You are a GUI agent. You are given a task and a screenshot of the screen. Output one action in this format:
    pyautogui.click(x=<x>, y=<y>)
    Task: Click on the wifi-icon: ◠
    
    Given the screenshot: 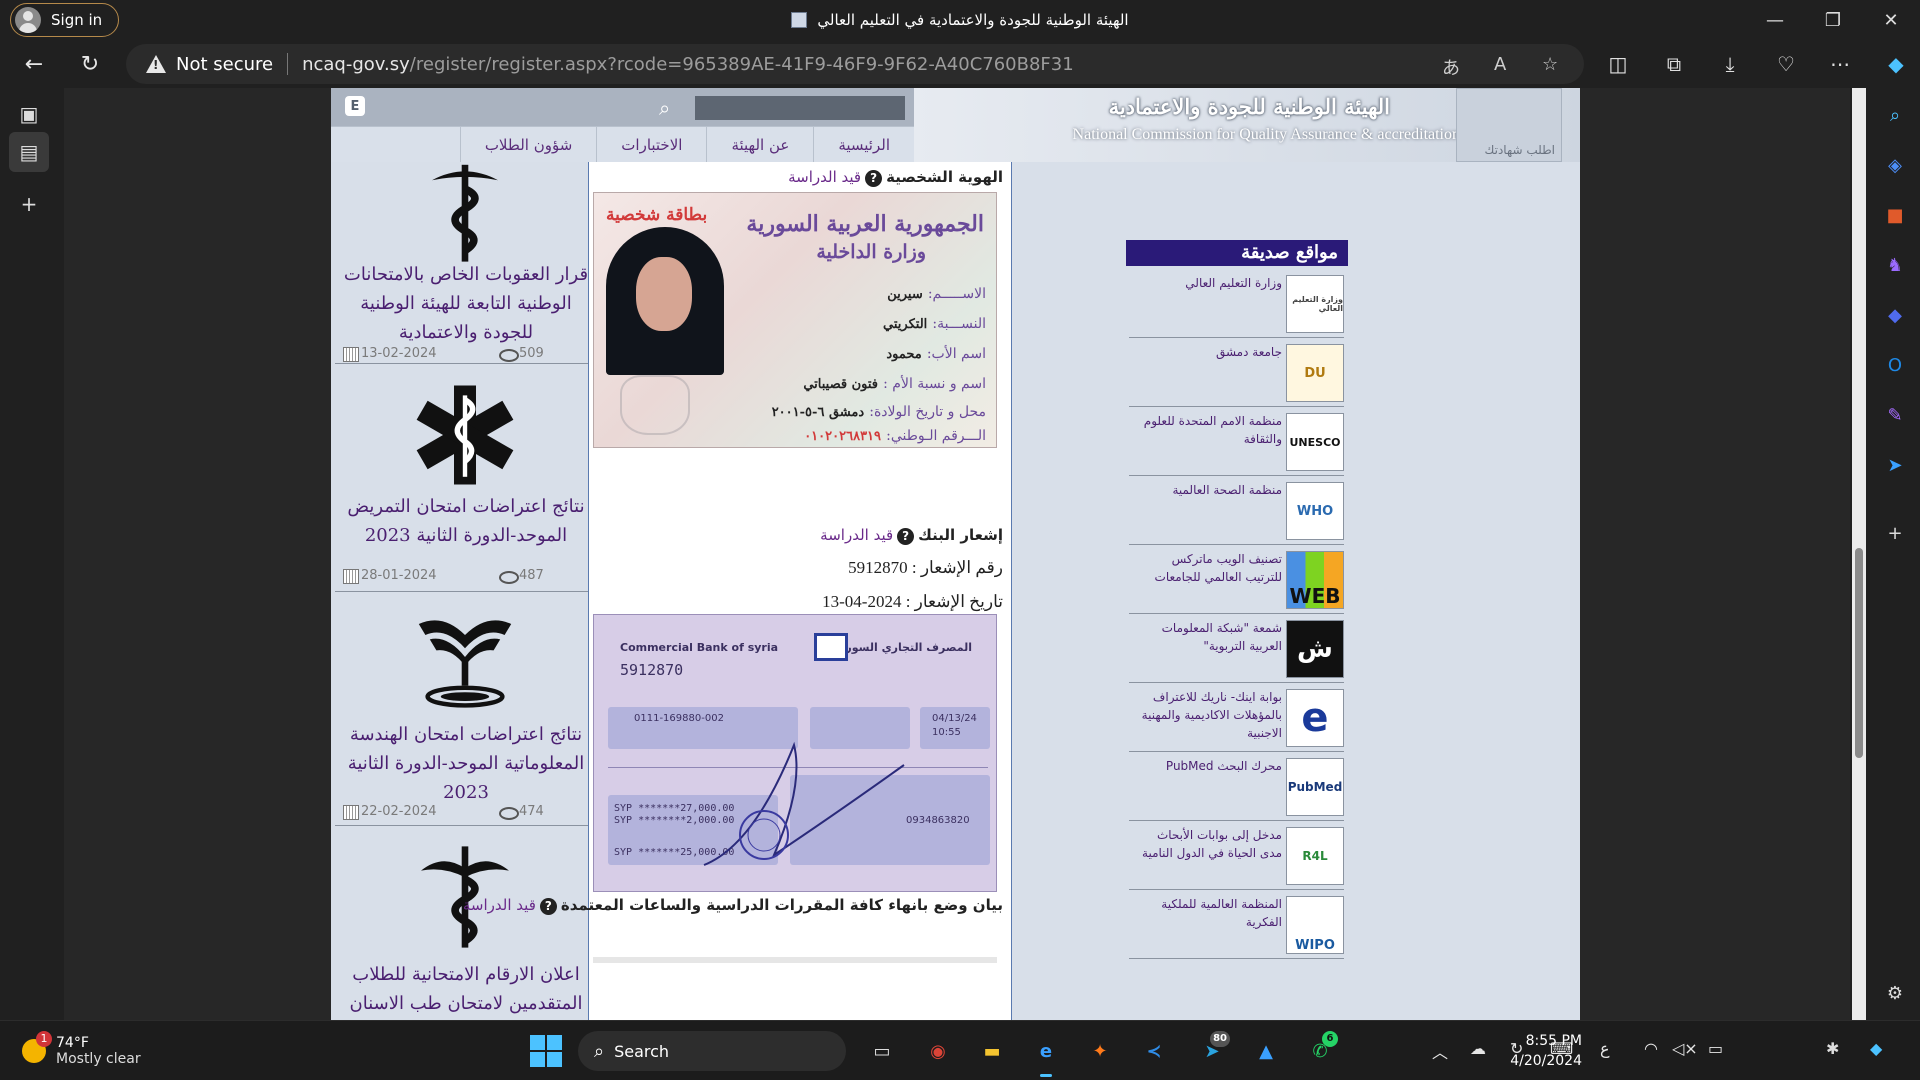 What is the action you would take?
    pyautogui.click(x=1651, y=1048)
    